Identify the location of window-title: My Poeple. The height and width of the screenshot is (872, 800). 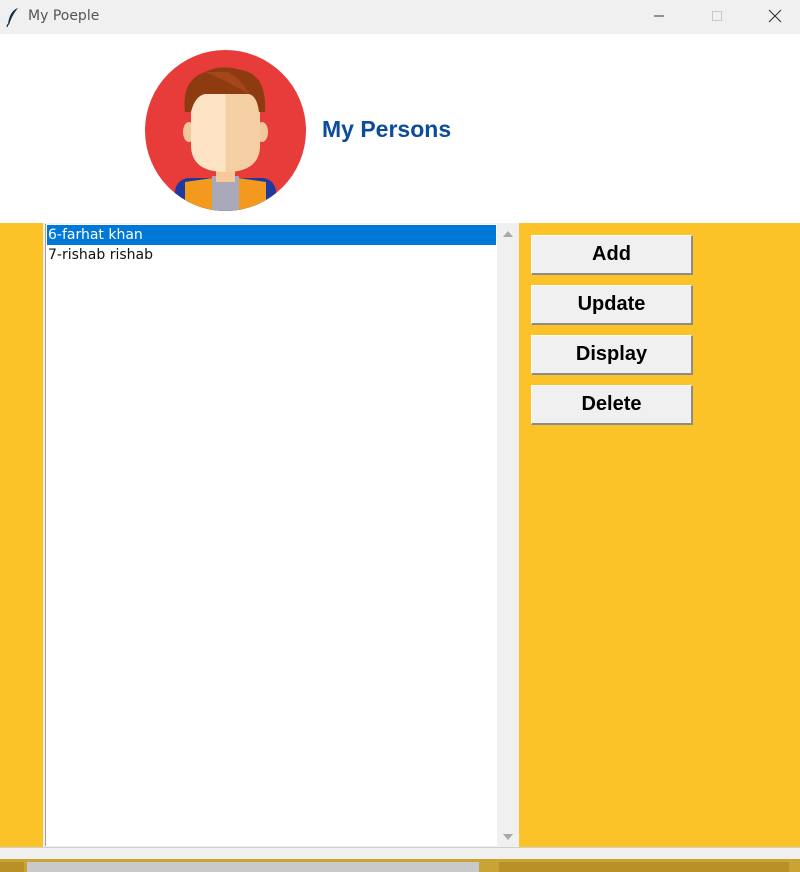
(64, 16).